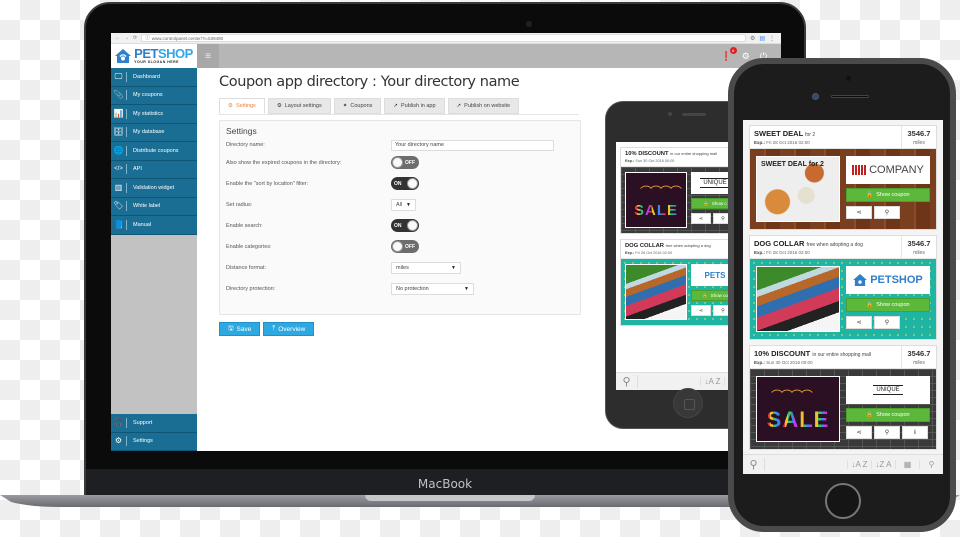 The image size is (960, 537). I want to click on sidebar-item-api: </> API, so click(154, 169).